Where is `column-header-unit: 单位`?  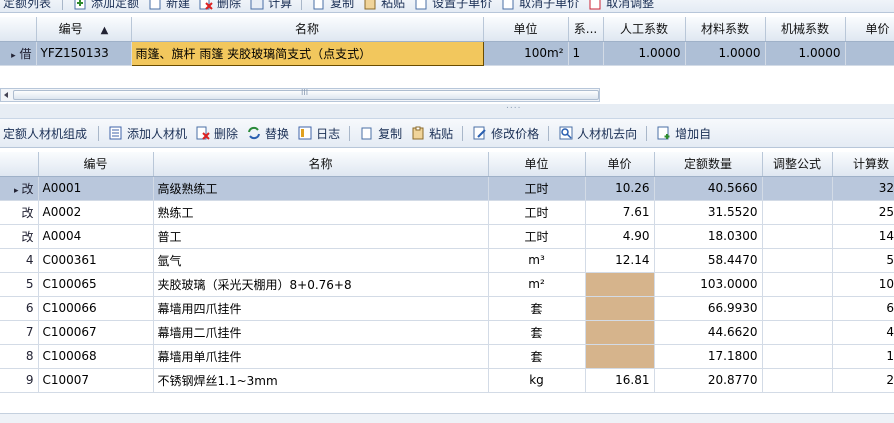
column-header-unit: 单位 is located at coordinates (526, 29).